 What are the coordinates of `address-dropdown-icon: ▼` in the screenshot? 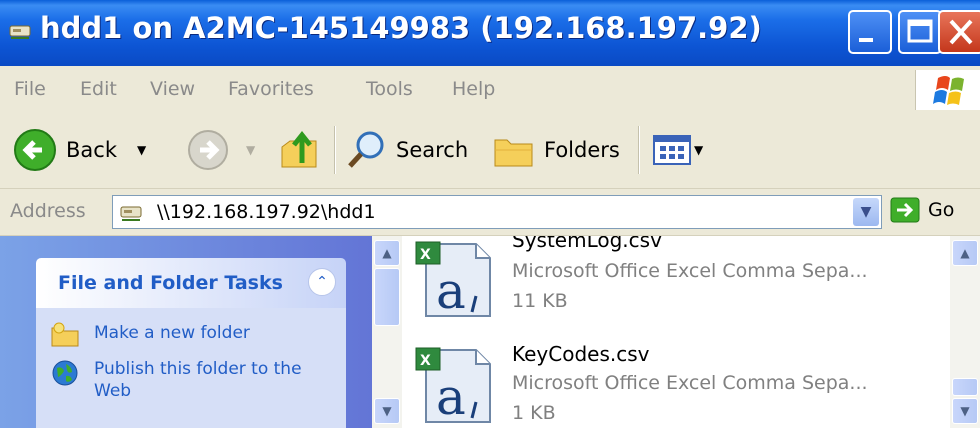 It's located at (866, 212).